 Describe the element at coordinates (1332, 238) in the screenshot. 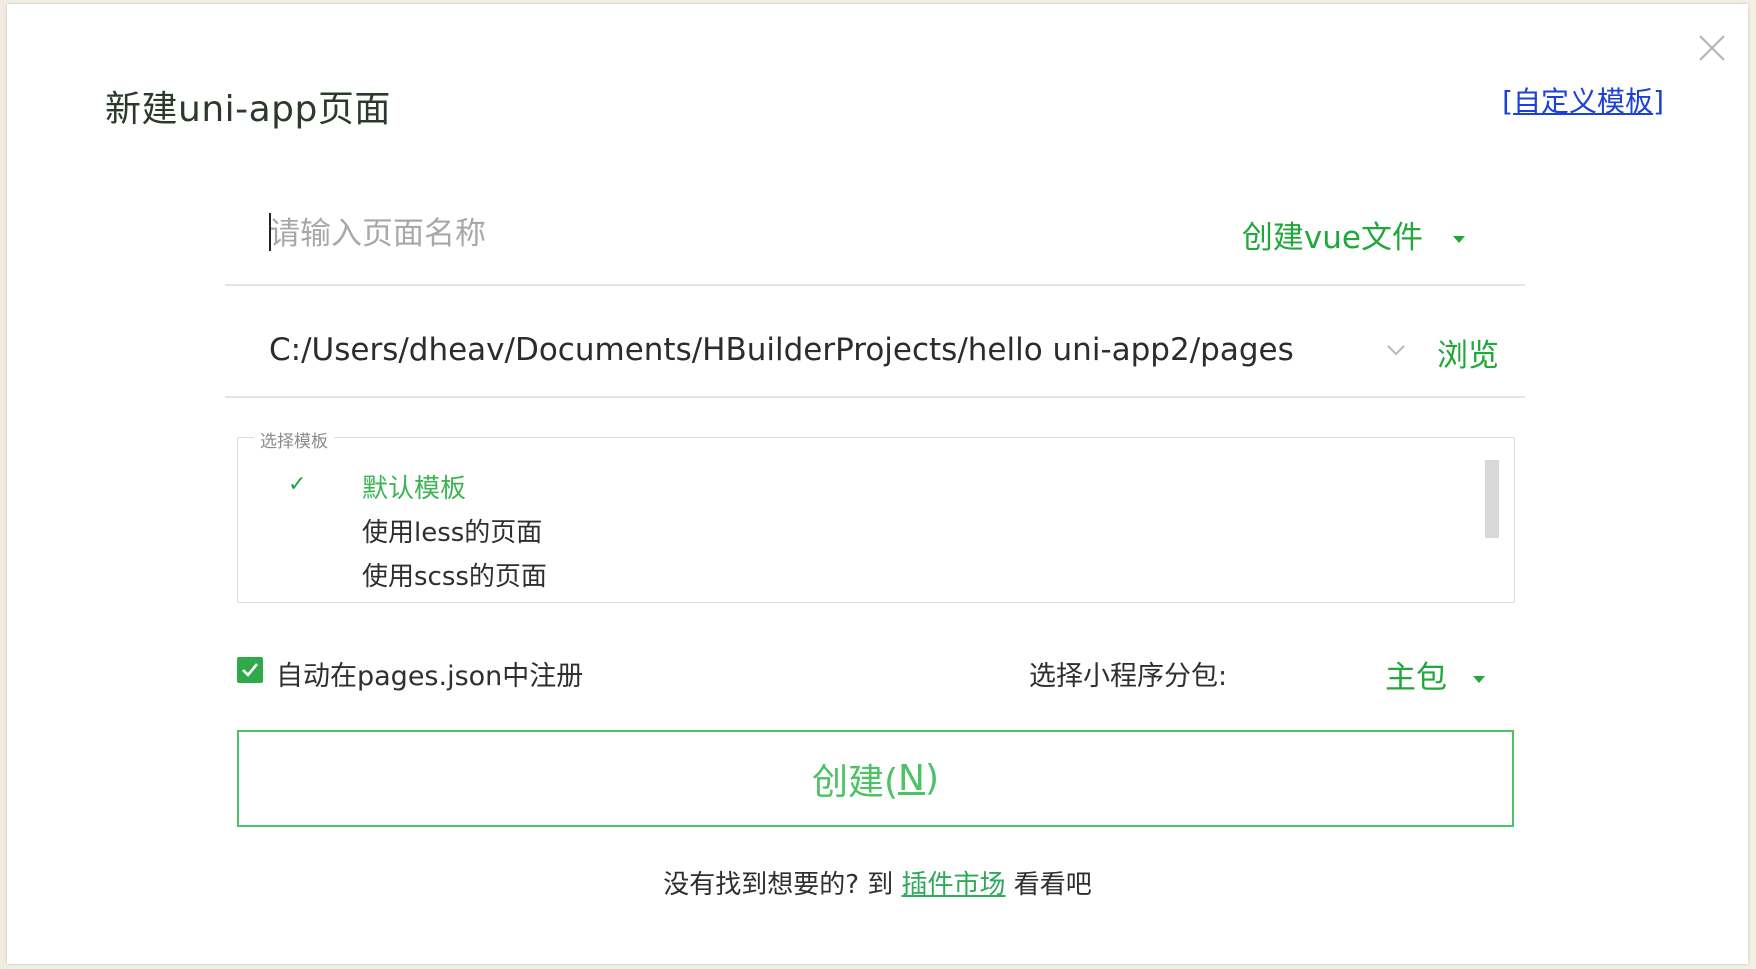

I see `file-type-label: 创建vue文件` at that location.